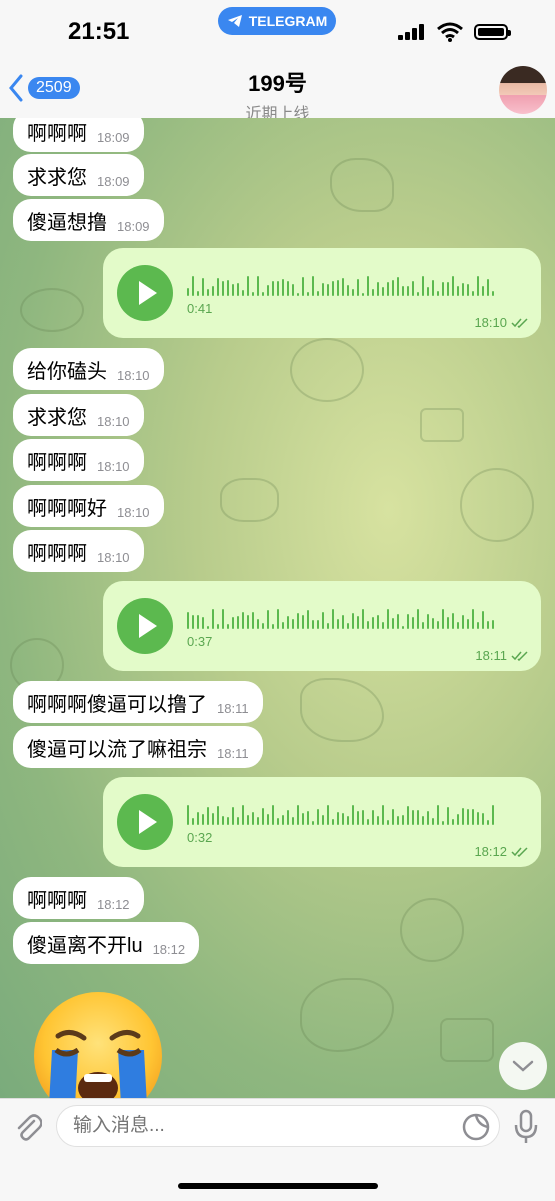  What do you see at coordinates (476, 1127) in the screenshot?
I see `sticker-icon` at bounding box center [476, 1127].